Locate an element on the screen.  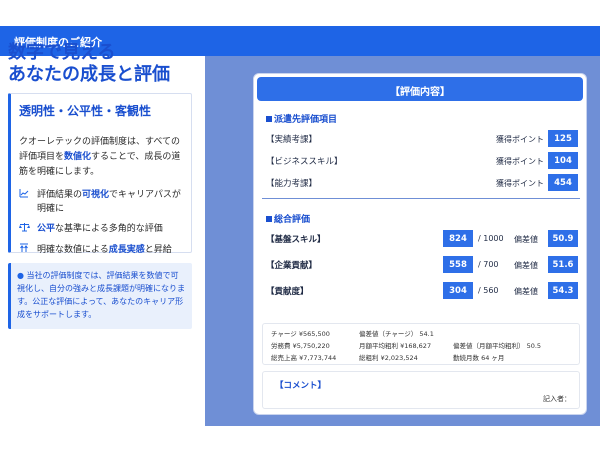
stat-total-sales: 総売上高 ¥7,773,744 is located at coordinates (304, 358).